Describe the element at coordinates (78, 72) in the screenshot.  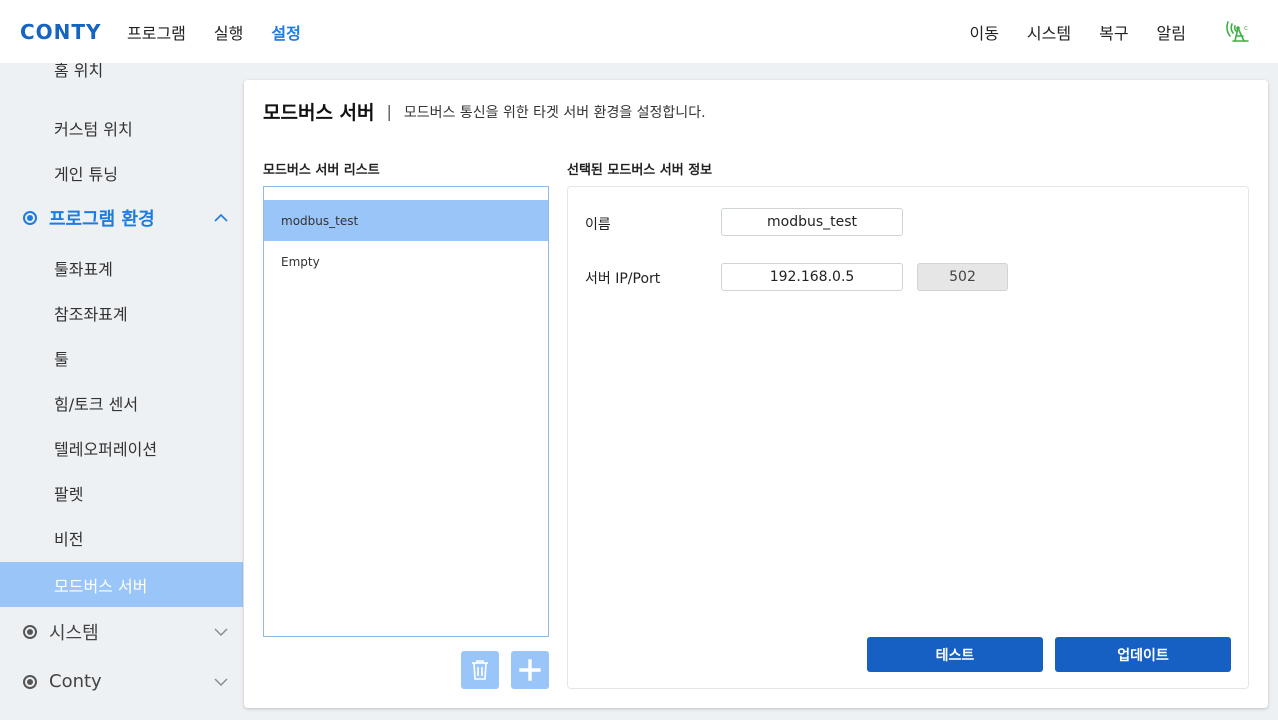
I see `sidebar-item-home-position: 홈 위치` at that location.